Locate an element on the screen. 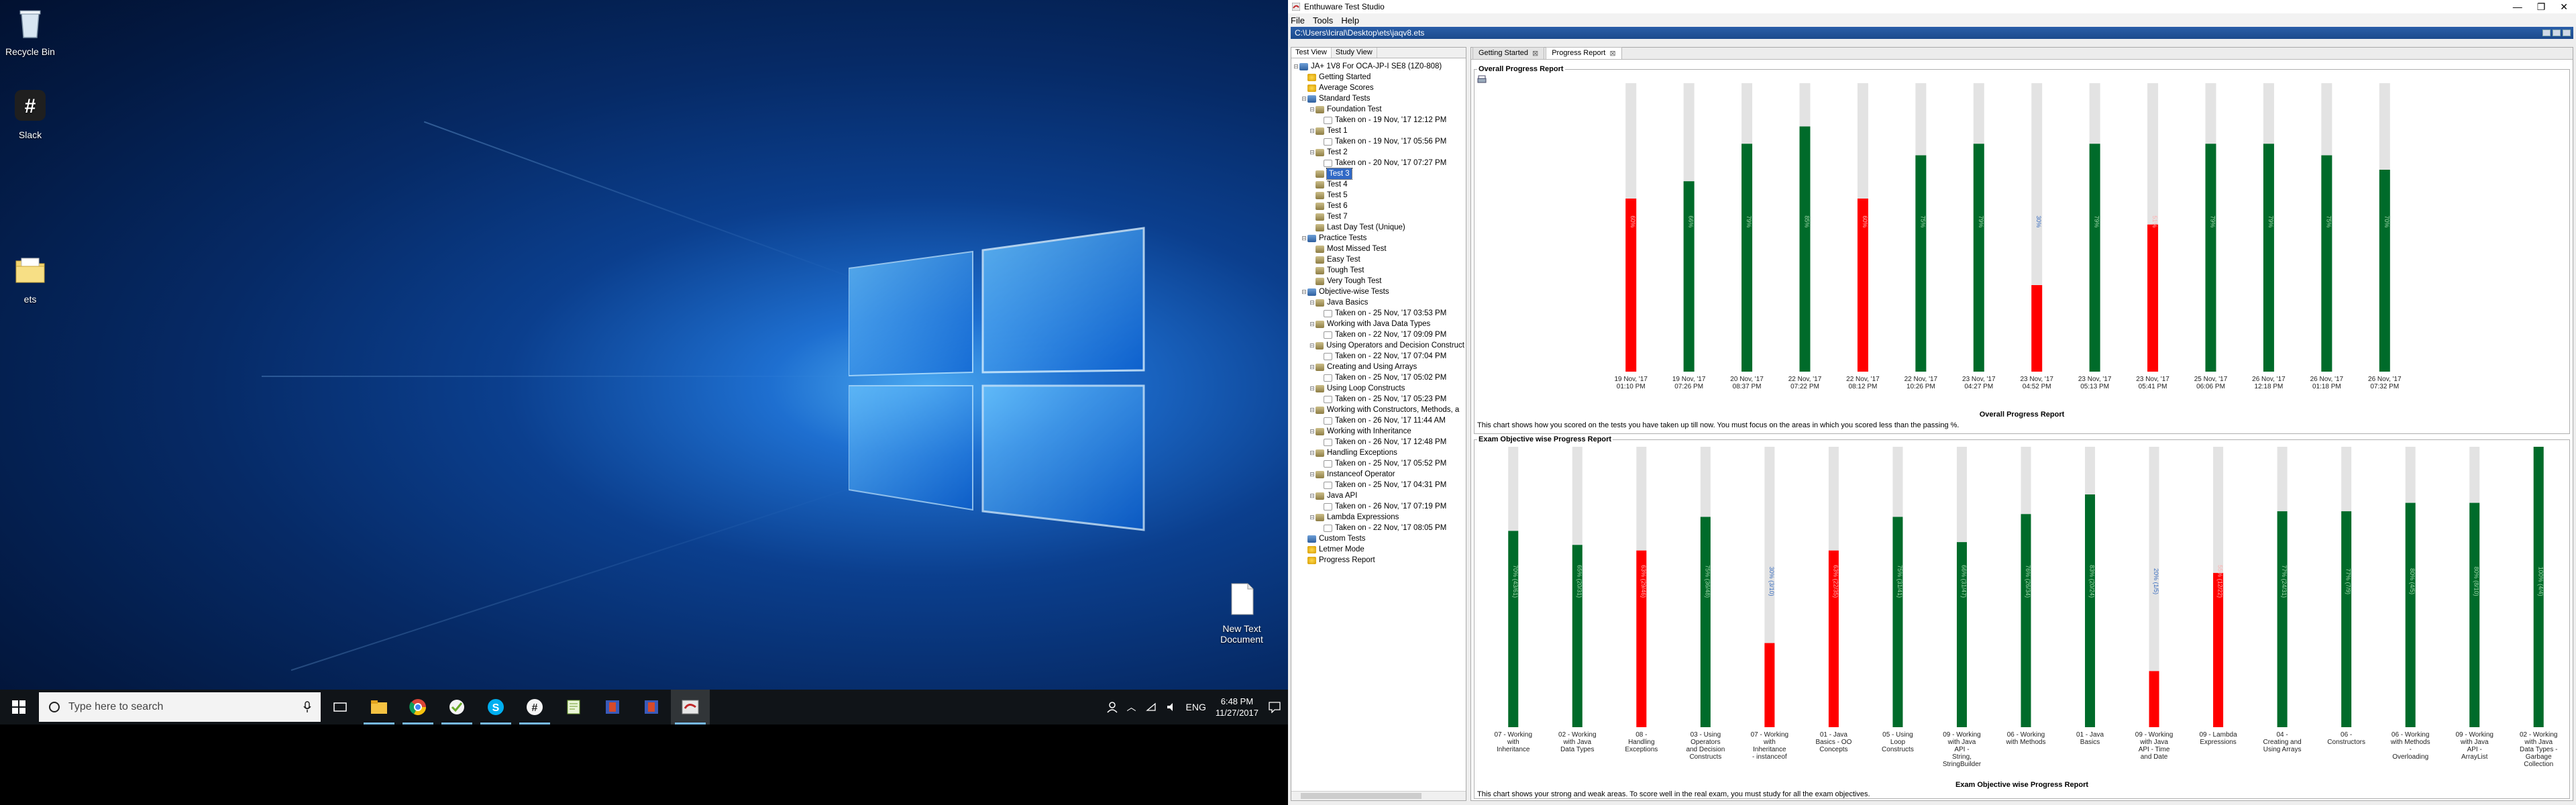  tree-item: Taken on - 22 Nov, '17 09:09 PM is located at coordinates (1378, 334).